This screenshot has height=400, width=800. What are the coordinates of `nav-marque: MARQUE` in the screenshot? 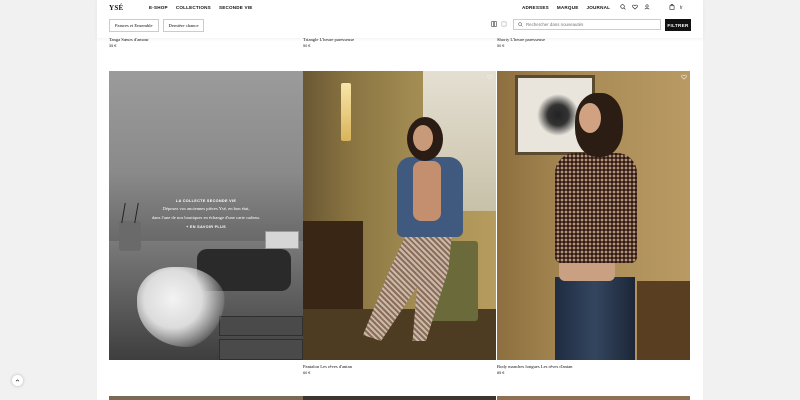 It's located at (568, 7).